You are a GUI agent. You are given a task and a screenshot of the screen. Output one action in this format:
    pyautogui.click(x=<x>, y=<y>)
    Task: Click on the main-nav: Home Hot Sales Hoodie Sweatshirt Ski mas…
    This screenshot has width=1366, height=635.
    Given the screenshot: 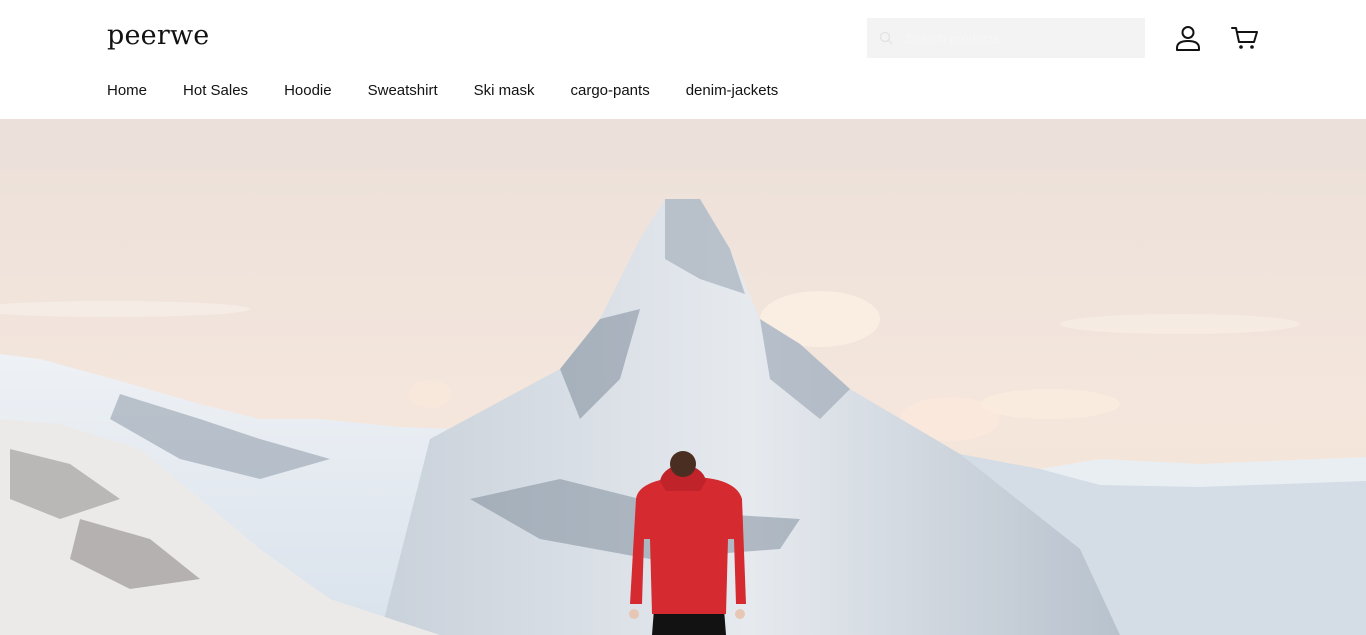 What is the action you would take?
    pyautogui.click(x=460, y=90)
    